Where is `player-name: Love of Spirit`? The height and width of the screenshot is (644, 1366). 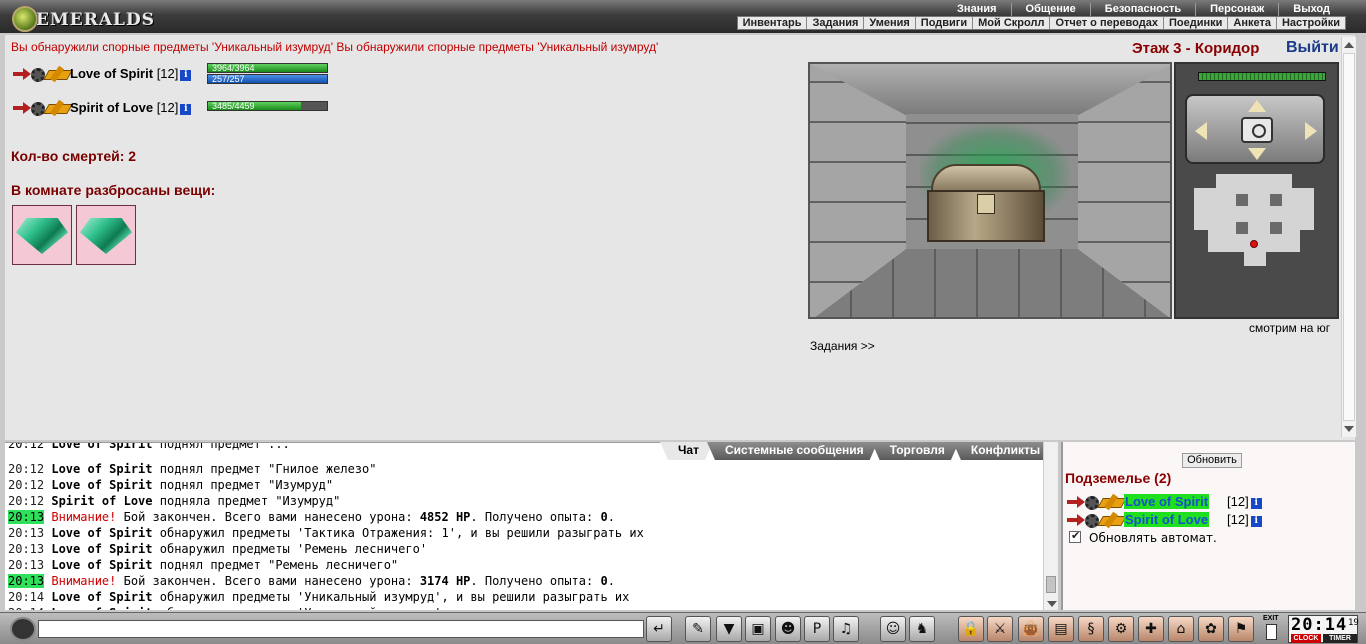
player-name: Love of Spirit is located at coordinates (111, 73).